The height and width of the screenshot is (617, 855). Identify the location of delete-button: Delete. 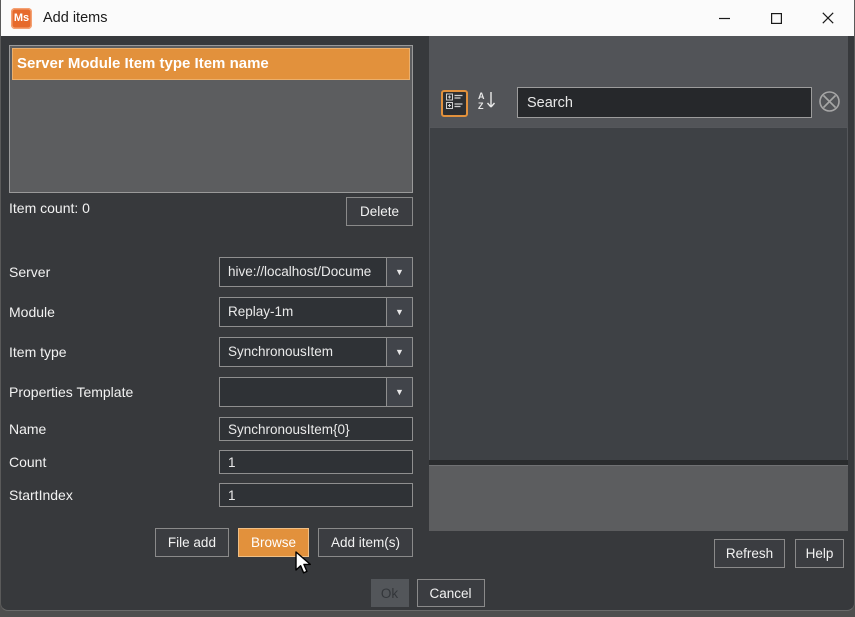
(379, 211).